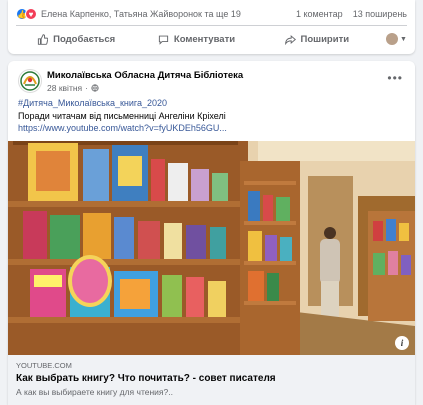 This screenshot has height=405, width=423. Describe the element at coordinates (163, 40) in the screenshot. I see `comment-icon` at that location.